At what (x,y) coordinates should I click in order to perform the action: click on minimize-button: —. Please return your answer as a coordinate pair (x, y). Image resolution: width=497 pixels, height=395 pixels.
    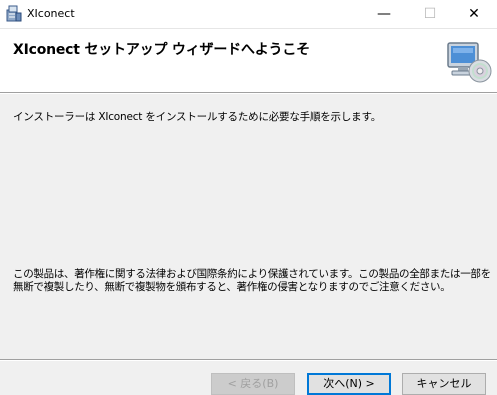
    Looking at the image, I should click on (384, 14).